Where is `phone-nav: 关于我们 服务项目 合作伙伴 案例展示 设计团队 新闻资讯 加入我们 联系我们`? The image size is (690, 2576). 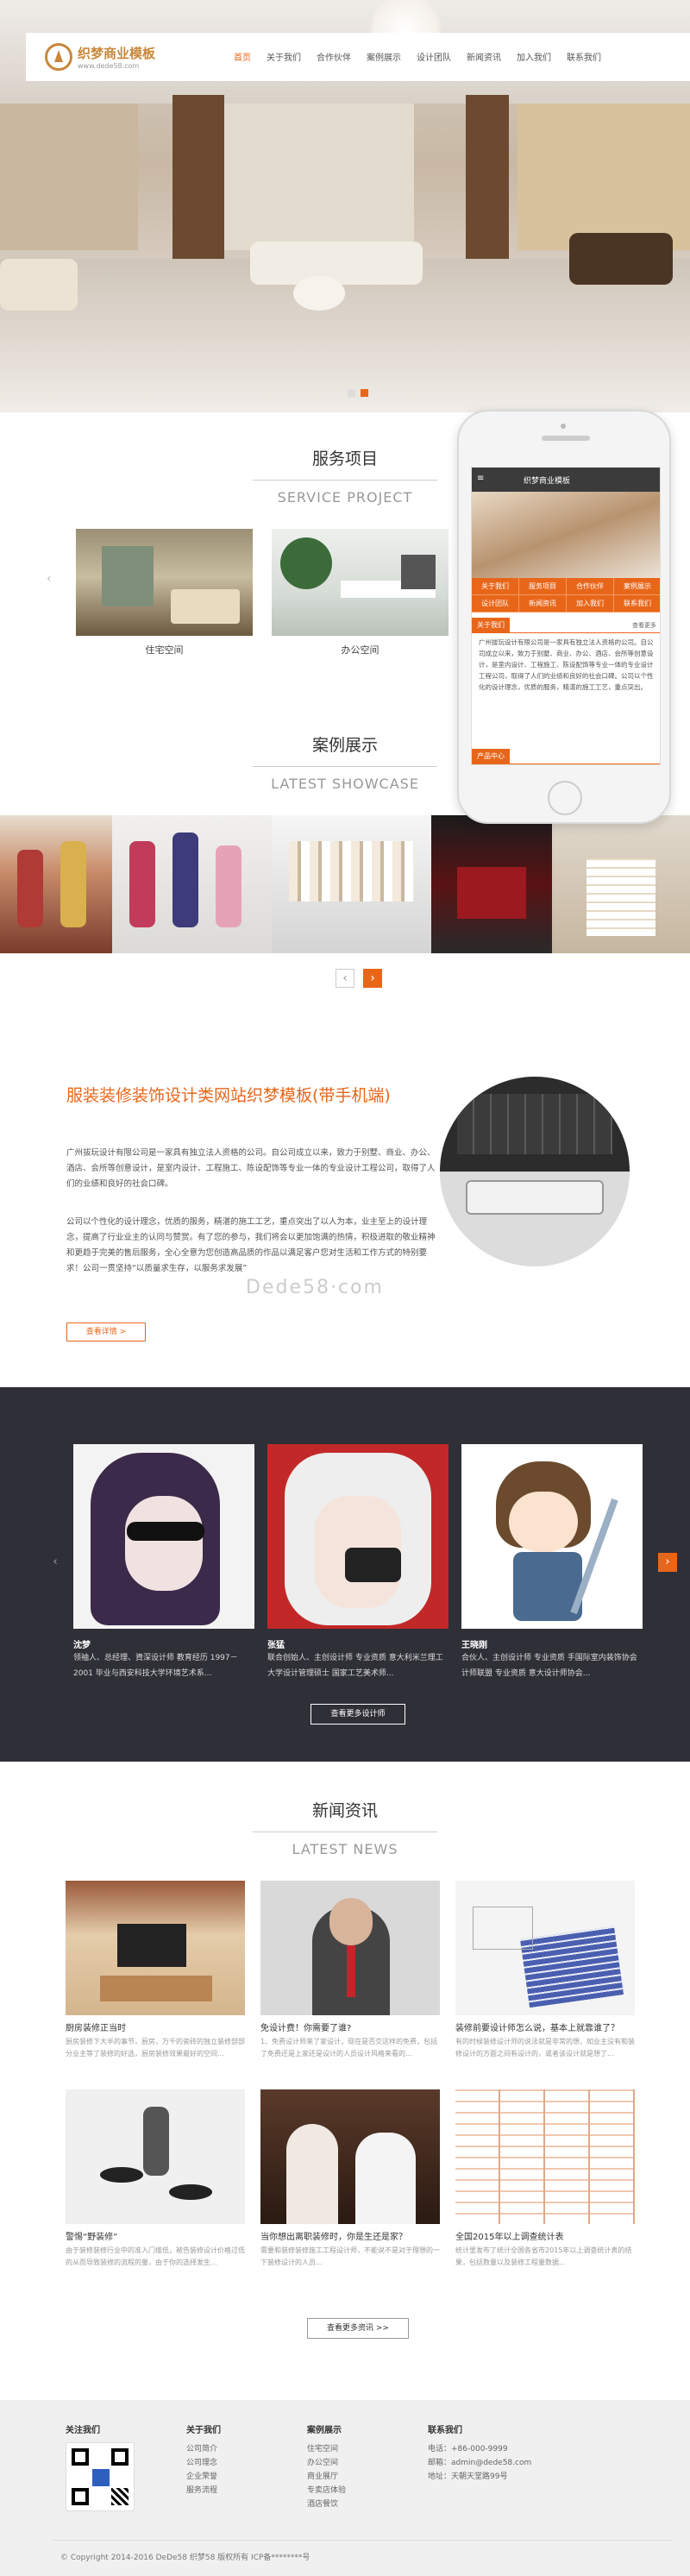 phone-nav: 关于我们 服务项目 合作伙伴 案例展示 设计团队 新闻资讯 加入我们 联系我们 is located at coordinates (566, 595).